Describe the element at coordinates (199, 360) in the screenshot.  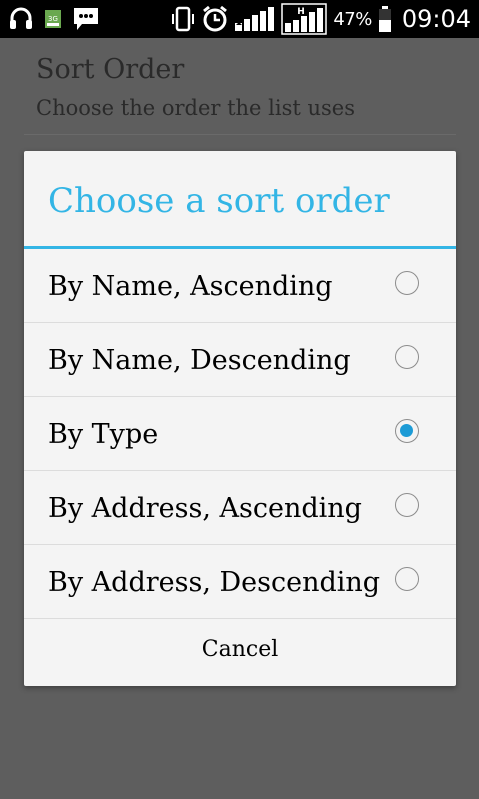
I see `option-label: By Name, Descending` at that location.